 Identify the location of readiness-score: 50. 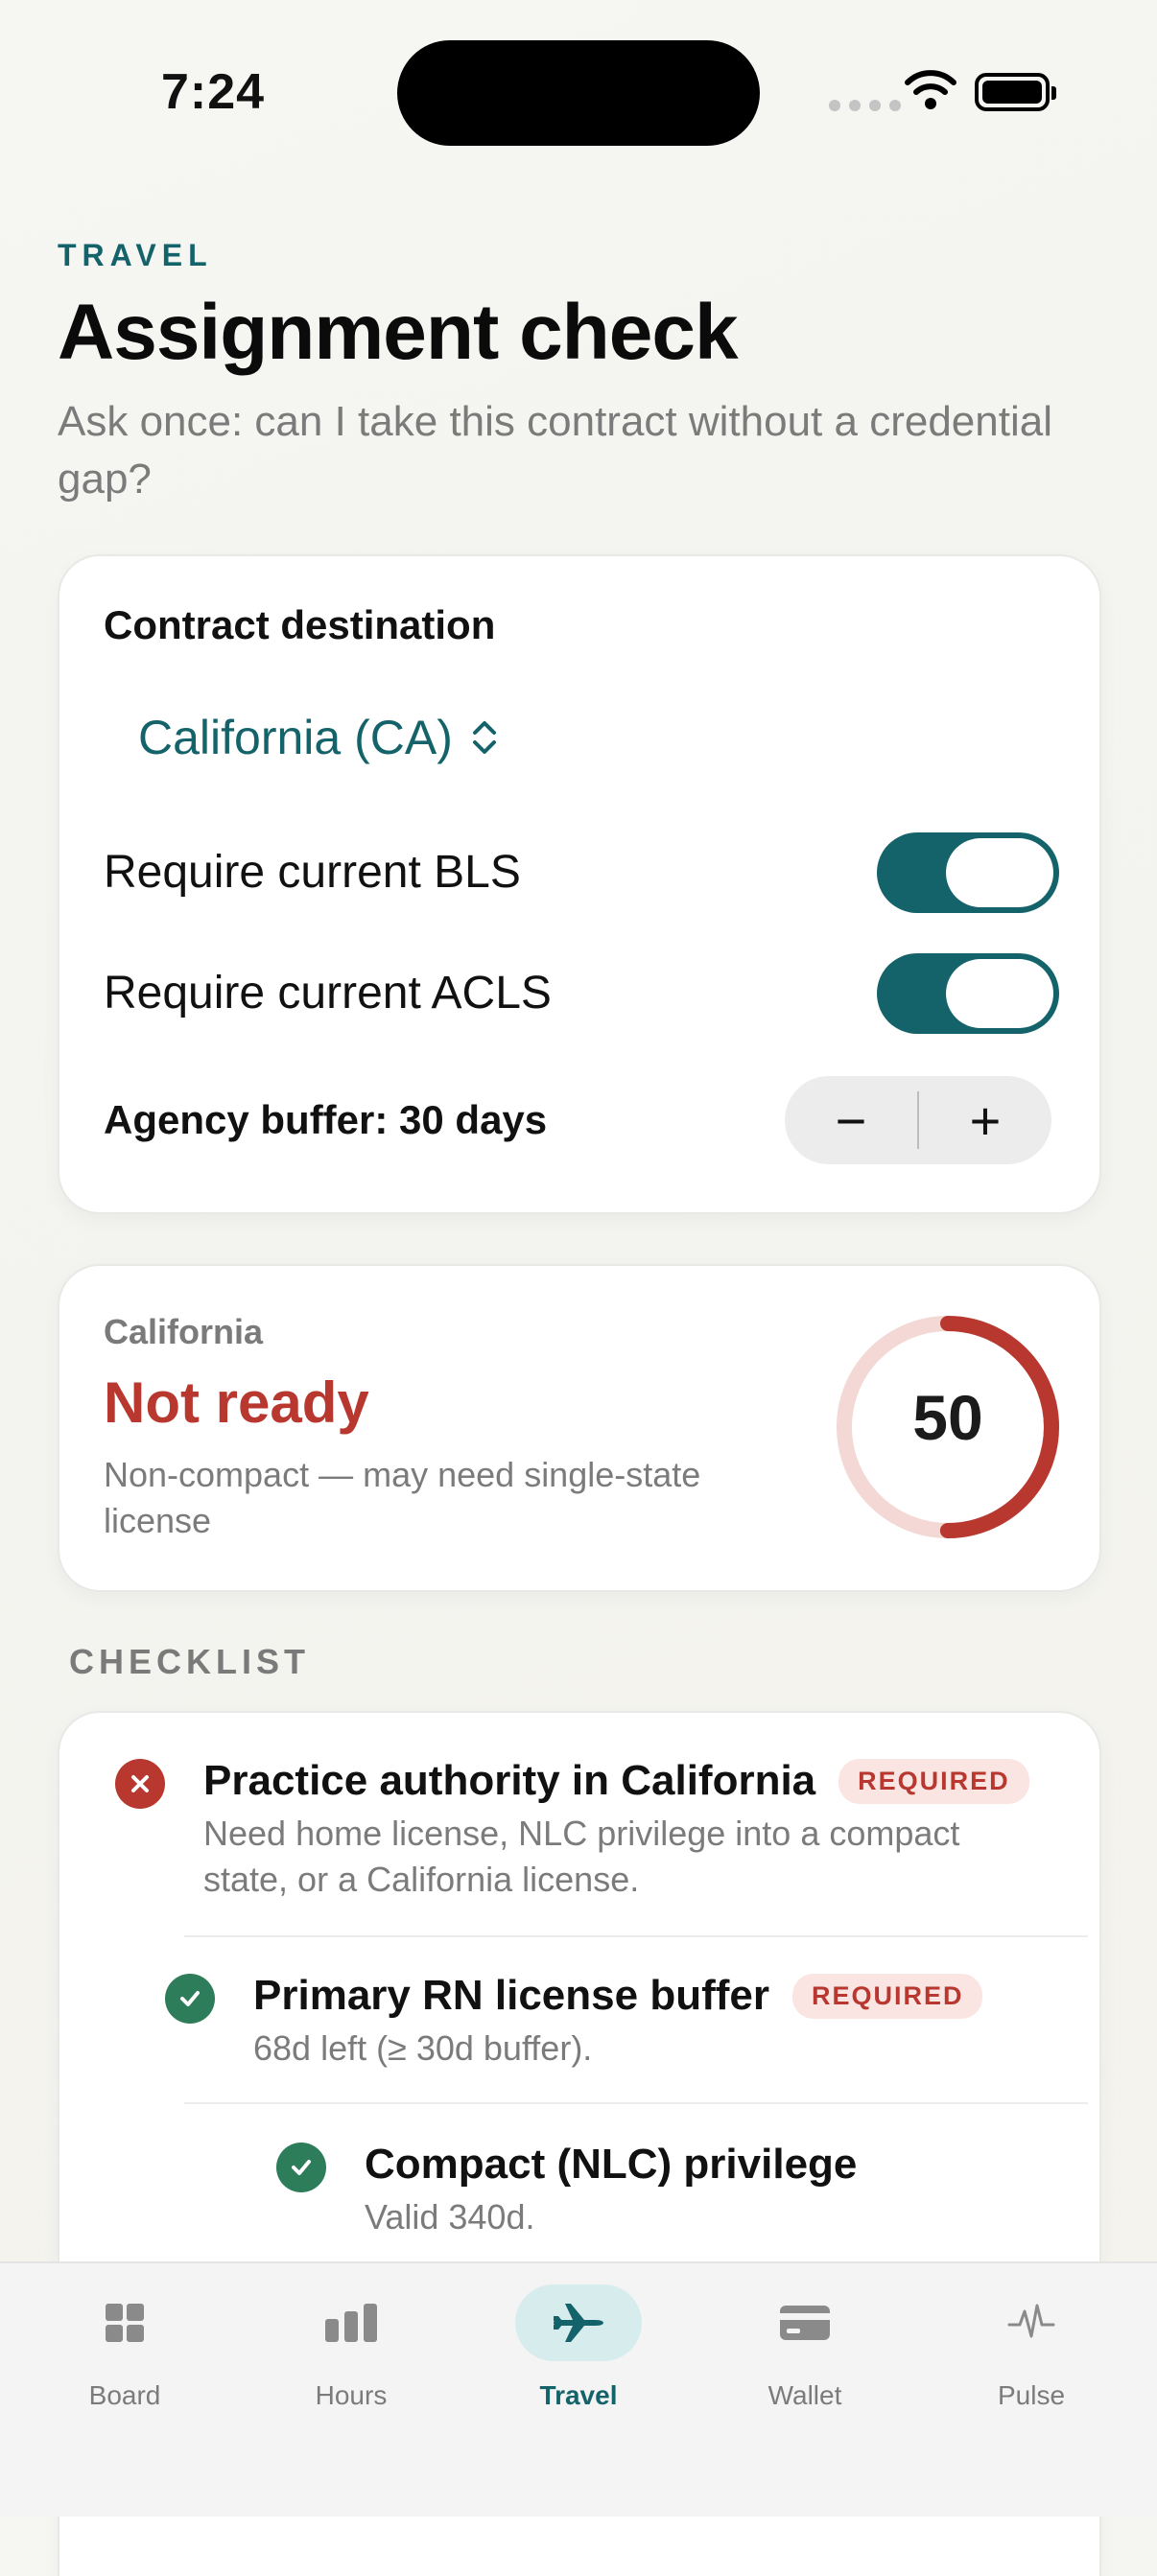
(947, 1417).